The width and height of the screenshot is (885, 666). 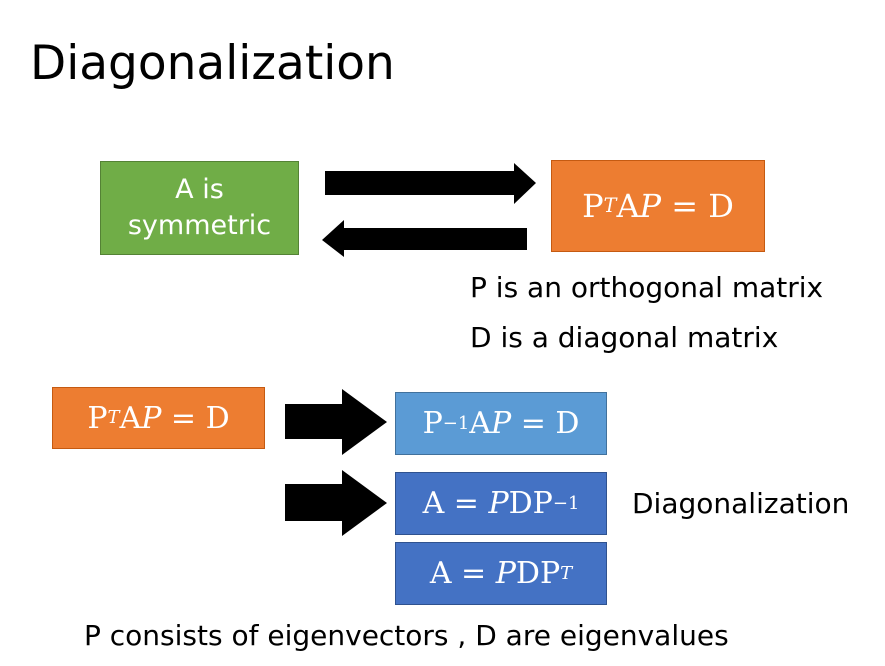 I want to click on box-a-equals-pdp-inverse: A = P DP −1, so click(x=501, y=503).